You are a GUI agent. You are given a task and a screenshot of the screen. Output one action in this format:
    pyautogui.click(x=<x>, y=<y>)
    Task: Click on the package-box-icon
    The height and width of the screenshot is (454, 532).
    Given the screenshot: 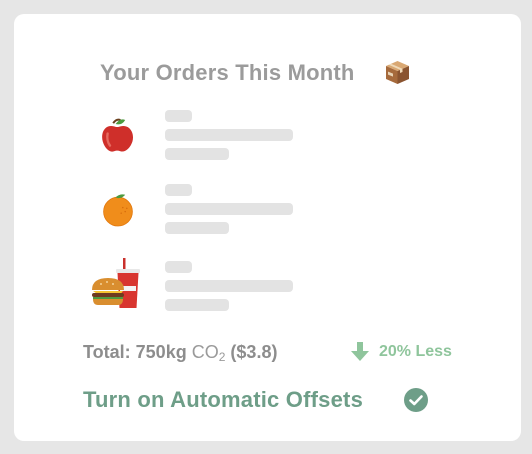 What is the action you would take?
    pyautogui.click(x=397, y=72)
    